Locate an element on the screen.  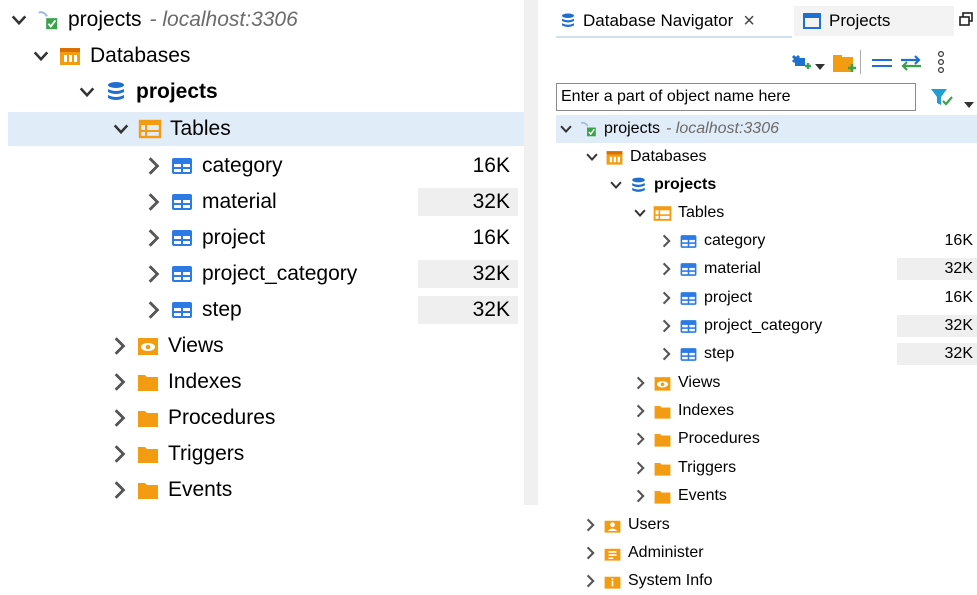
users-icon is located at coordinates (612, 525).